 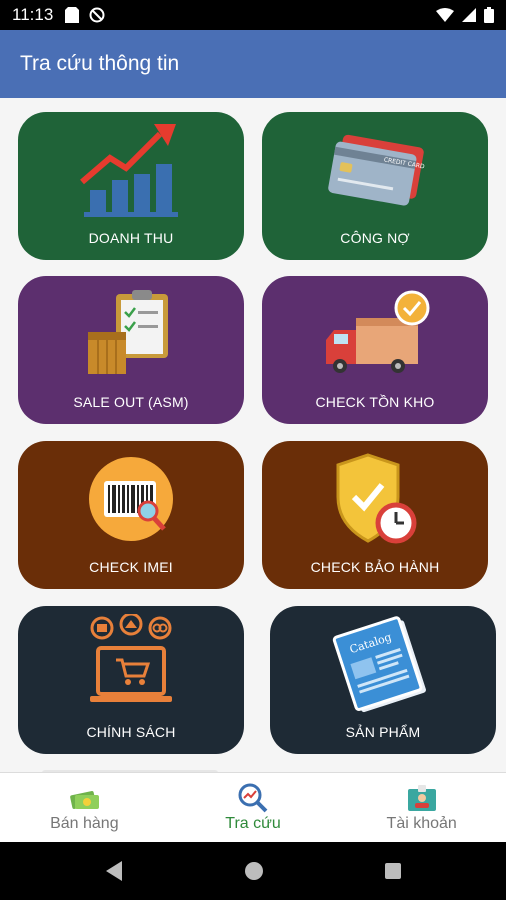 I want to click on do-not-disturb-icon, so click(x=97, y=15).